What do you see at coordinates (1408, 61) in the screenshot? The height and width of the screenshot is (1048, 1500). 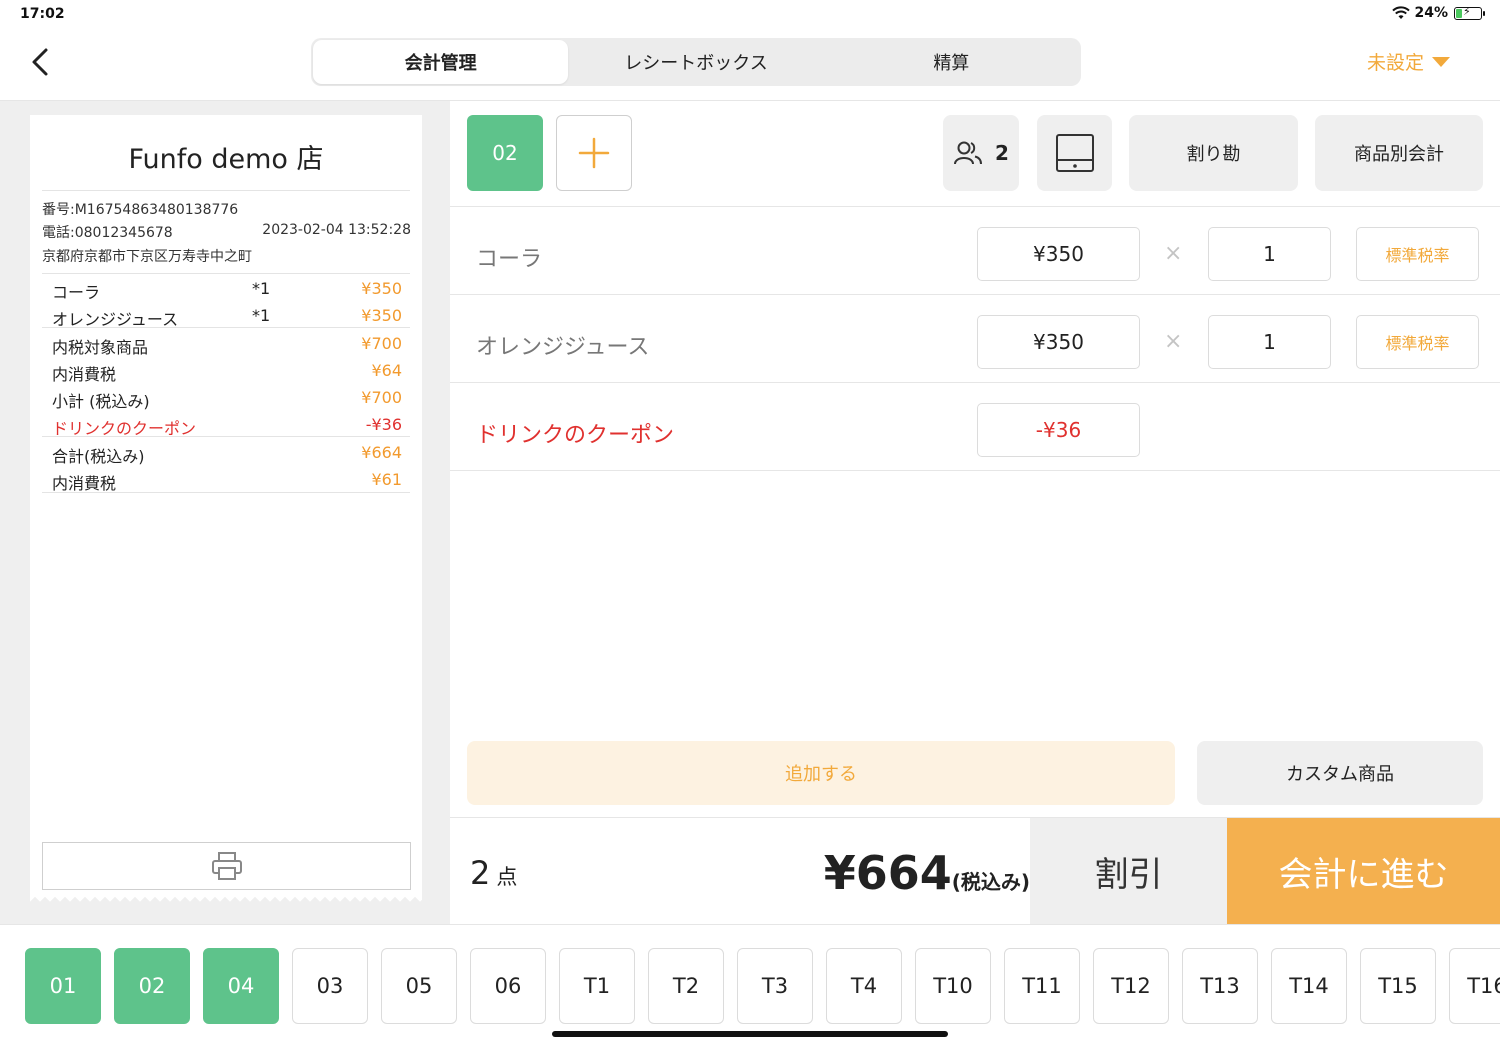 I see `unset-dropdown: 未設定` at bounding box center [1408, 61].